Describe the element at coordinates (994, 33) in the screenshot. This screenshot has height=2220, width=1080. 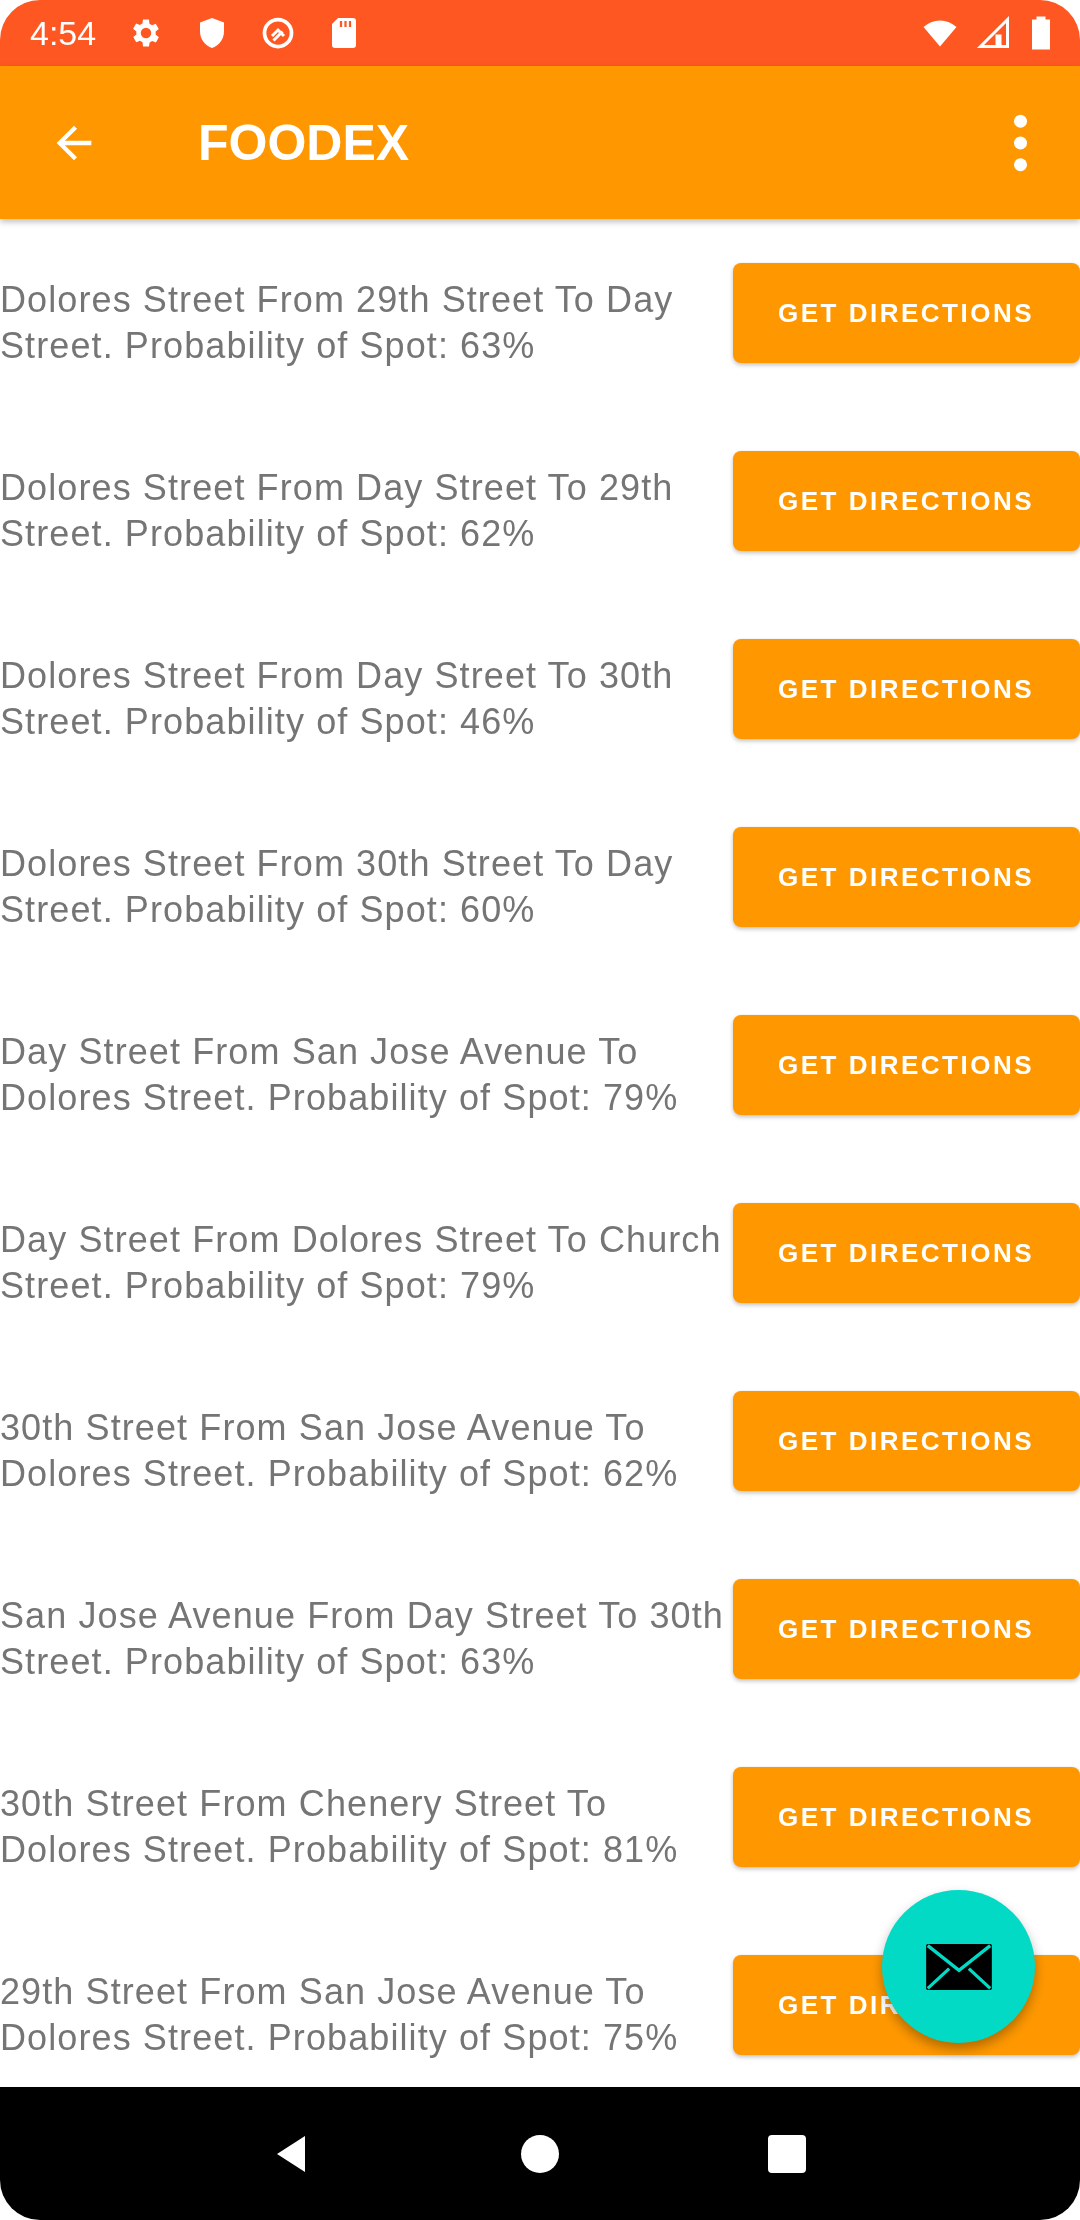
I see `signal-icon` at that location.